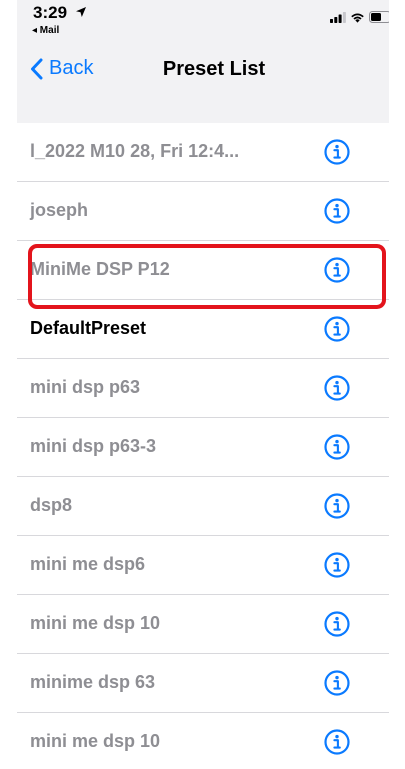 This screenshot has width=405, height=769. Describe the element at coordinates (88, 328) in the screenshot. I see `preset-name: DefaultPreset` at that location.